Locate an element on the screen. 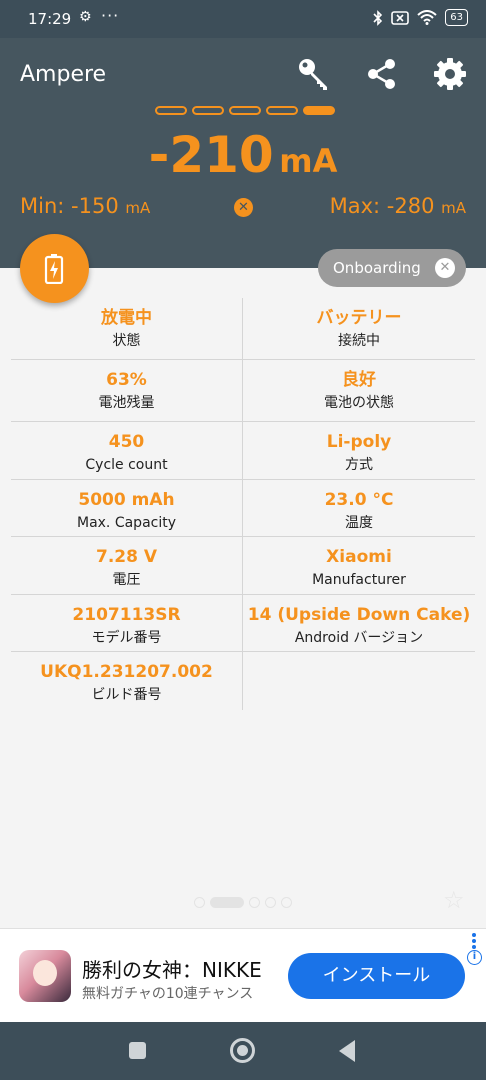 This screenshot has width=486, height=1080. info-label: Manufacturer is located at coordinates (359, 580).